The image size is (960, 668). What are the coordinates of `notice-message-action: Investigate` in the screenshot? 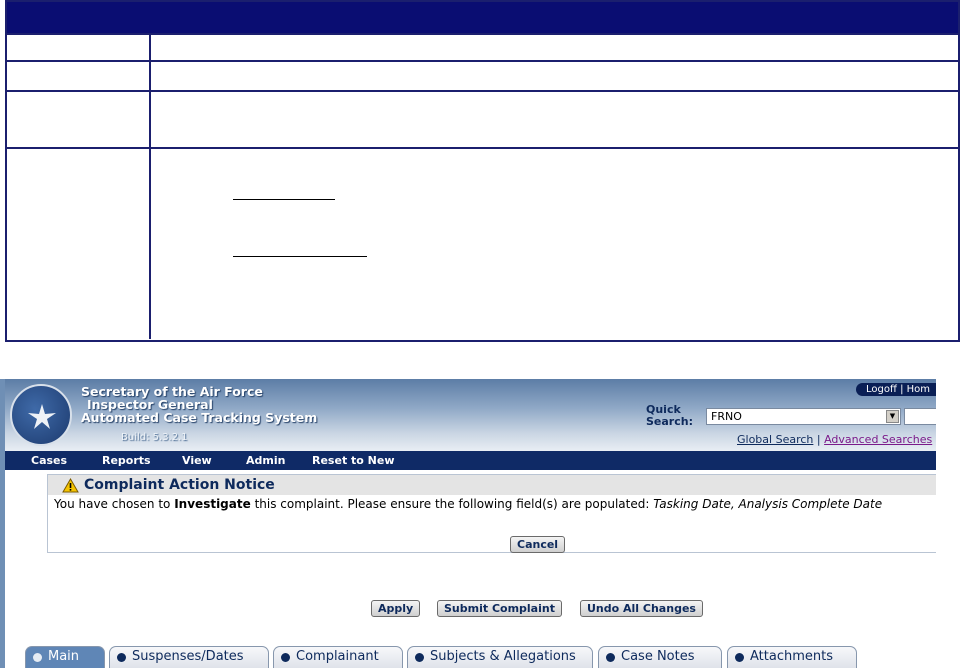 It's located at (212, 504).